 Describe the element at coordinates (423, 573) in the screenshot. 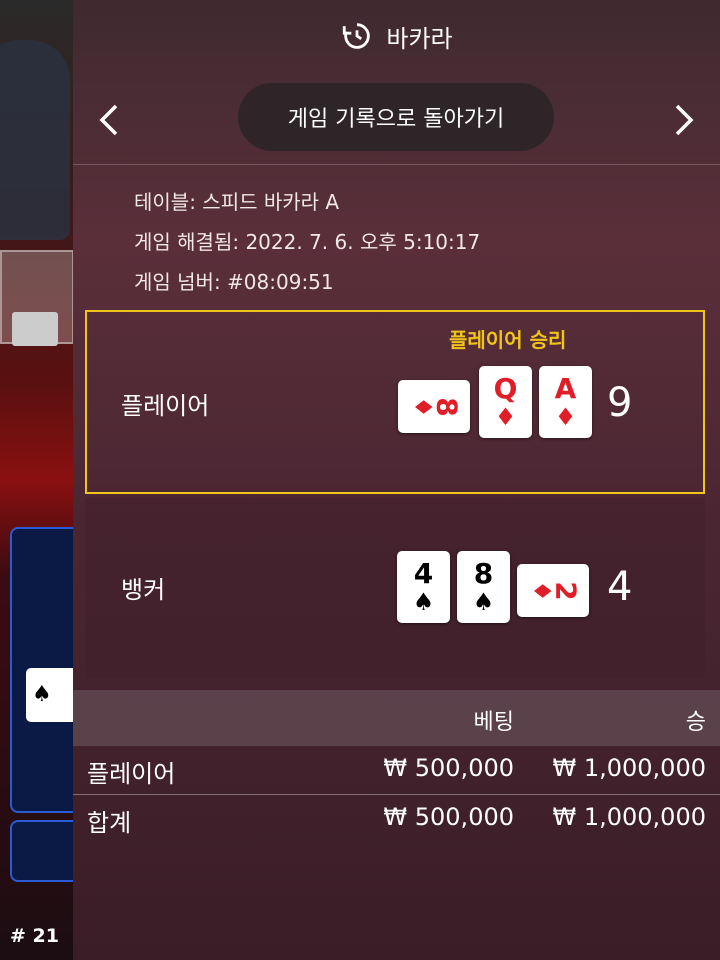

I see `card-rank: 4` at that location.